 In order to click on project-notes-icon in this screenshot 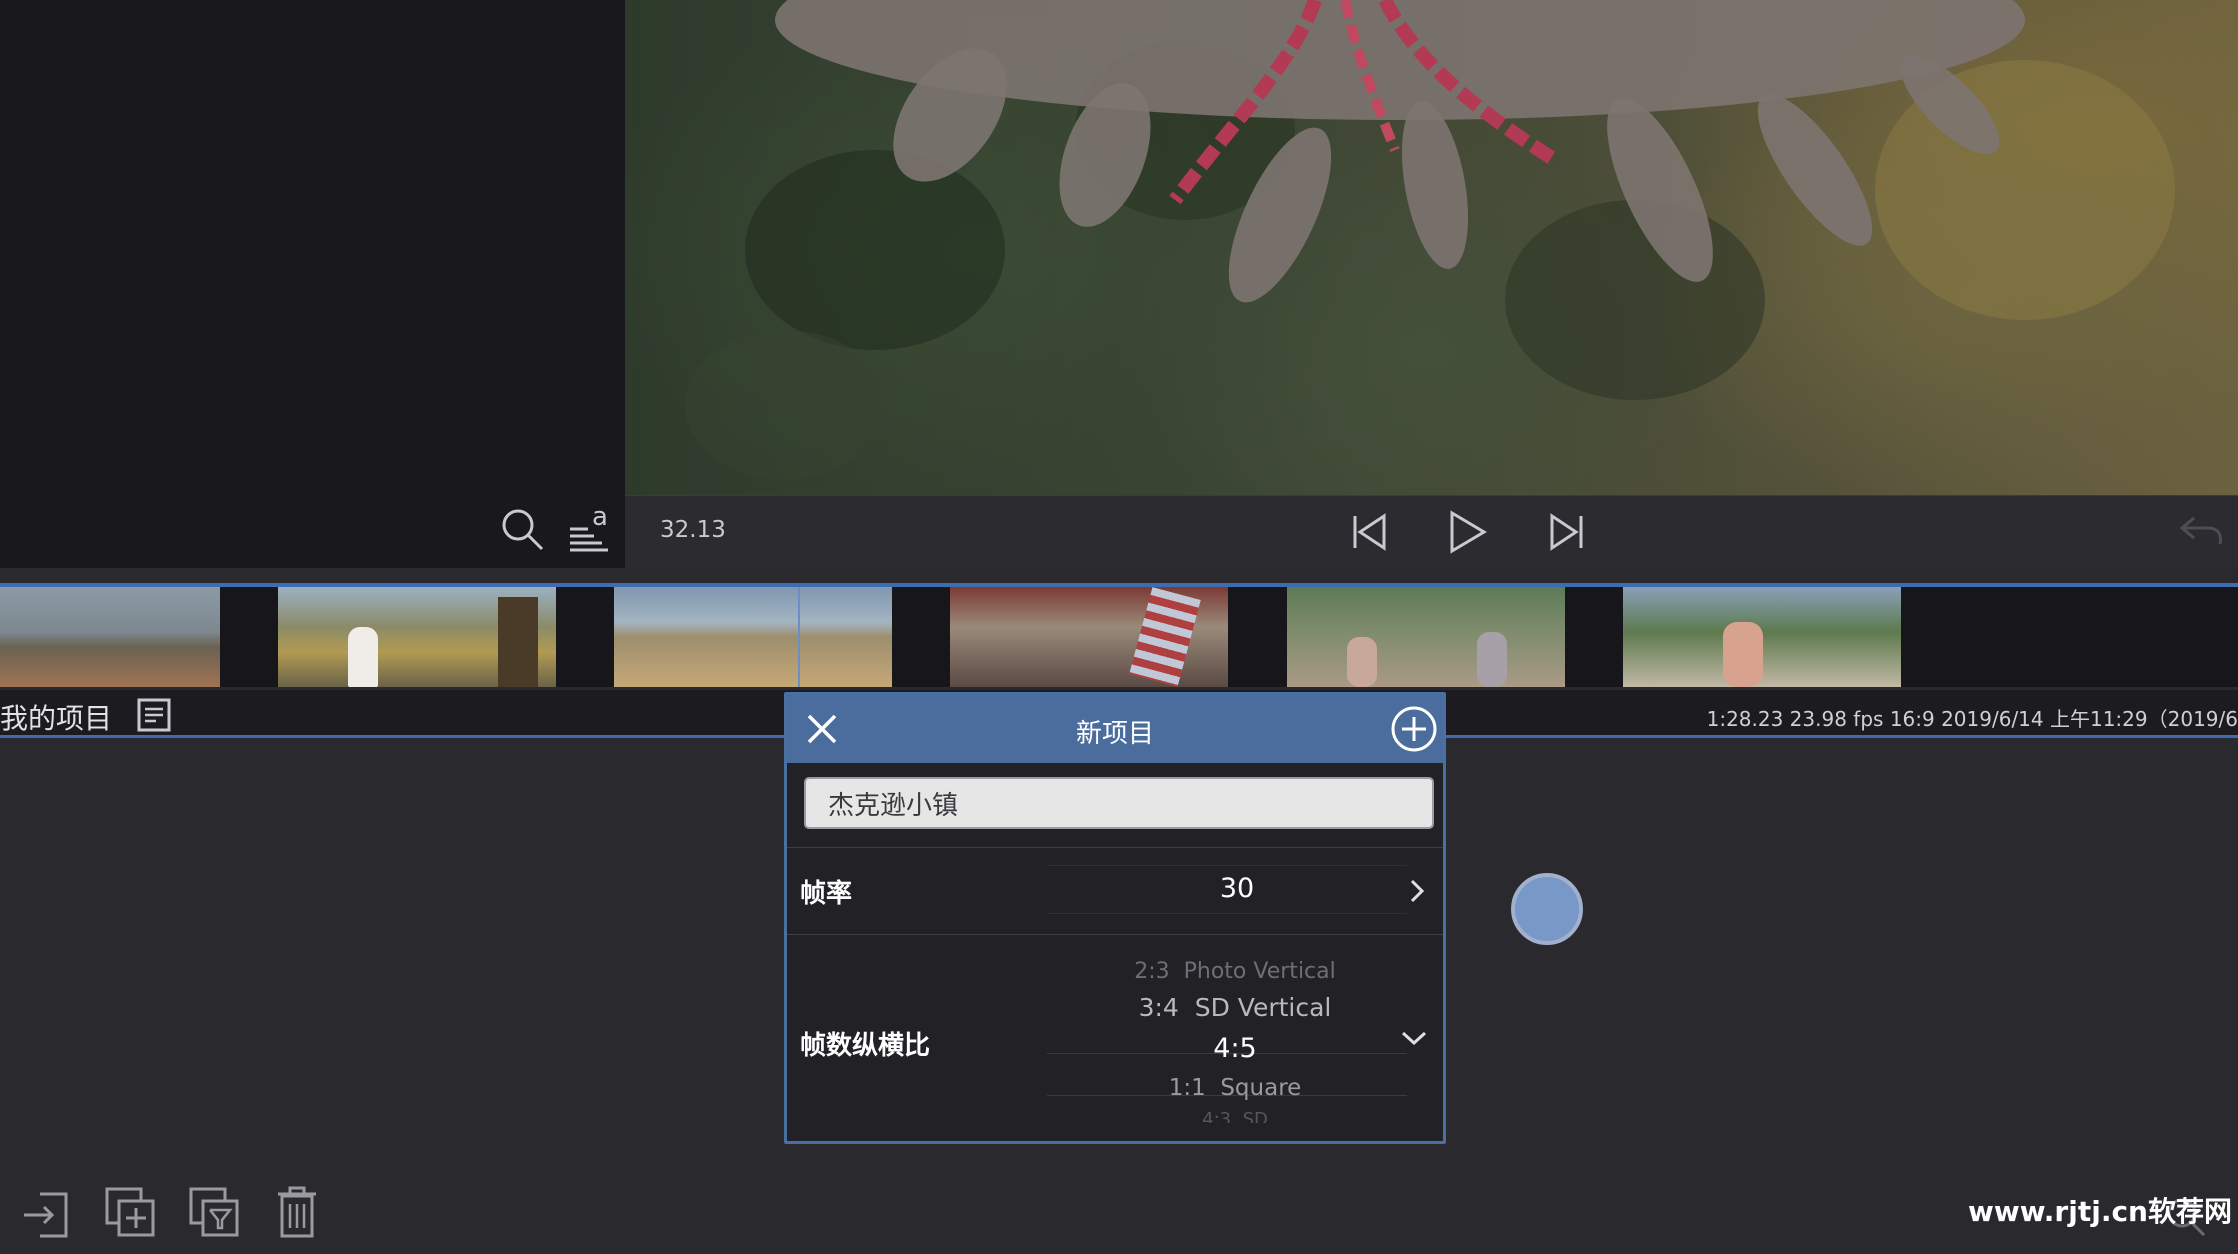, I will do `click(155, 715)`.